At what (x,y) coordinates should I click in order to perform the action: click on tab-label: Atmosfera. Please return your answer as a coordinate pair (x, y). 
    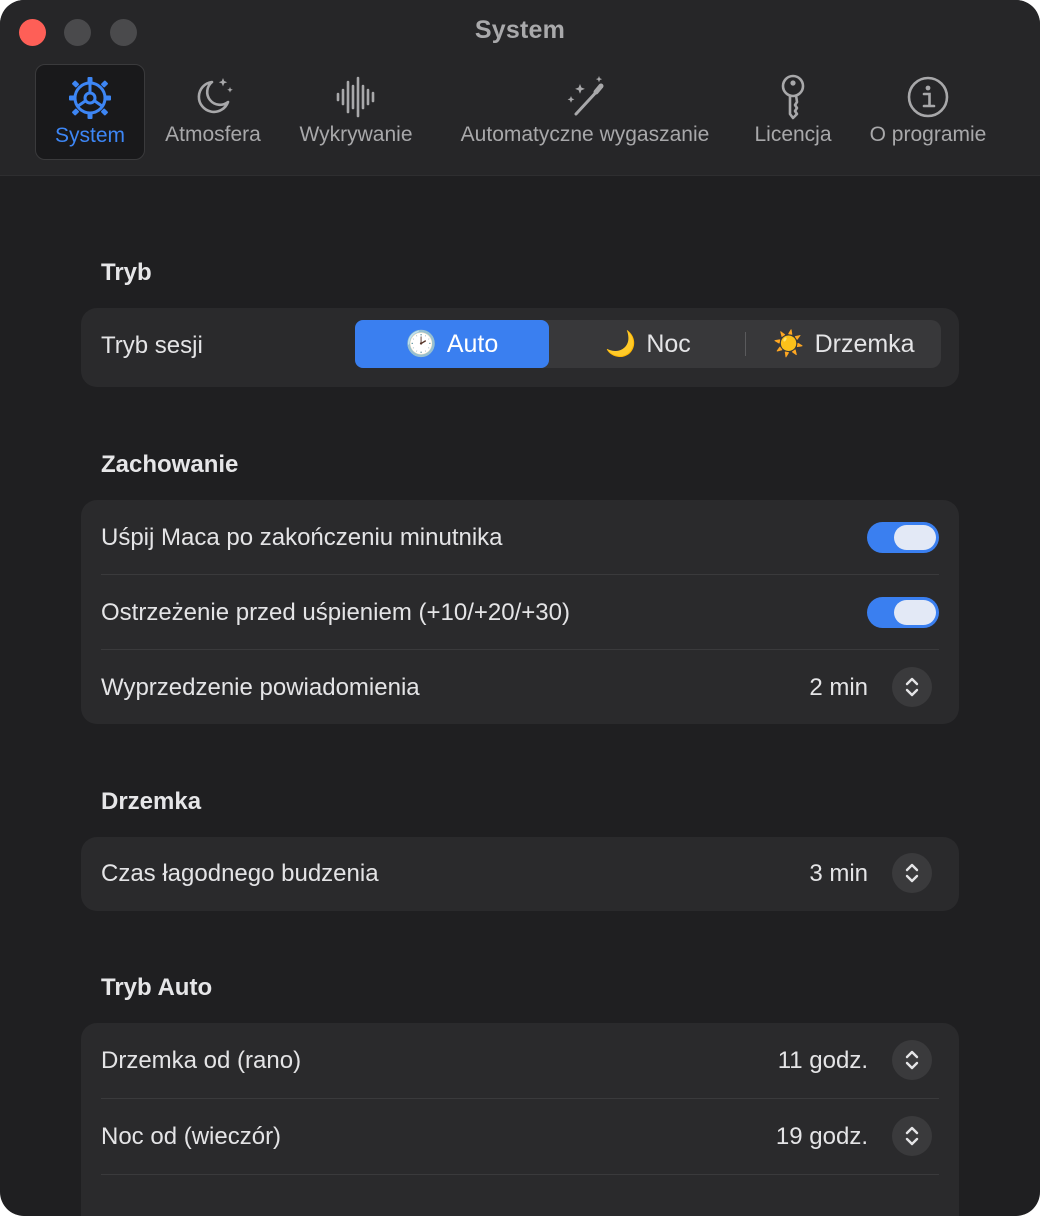
    Looking at the image, I should click on (213, 134).